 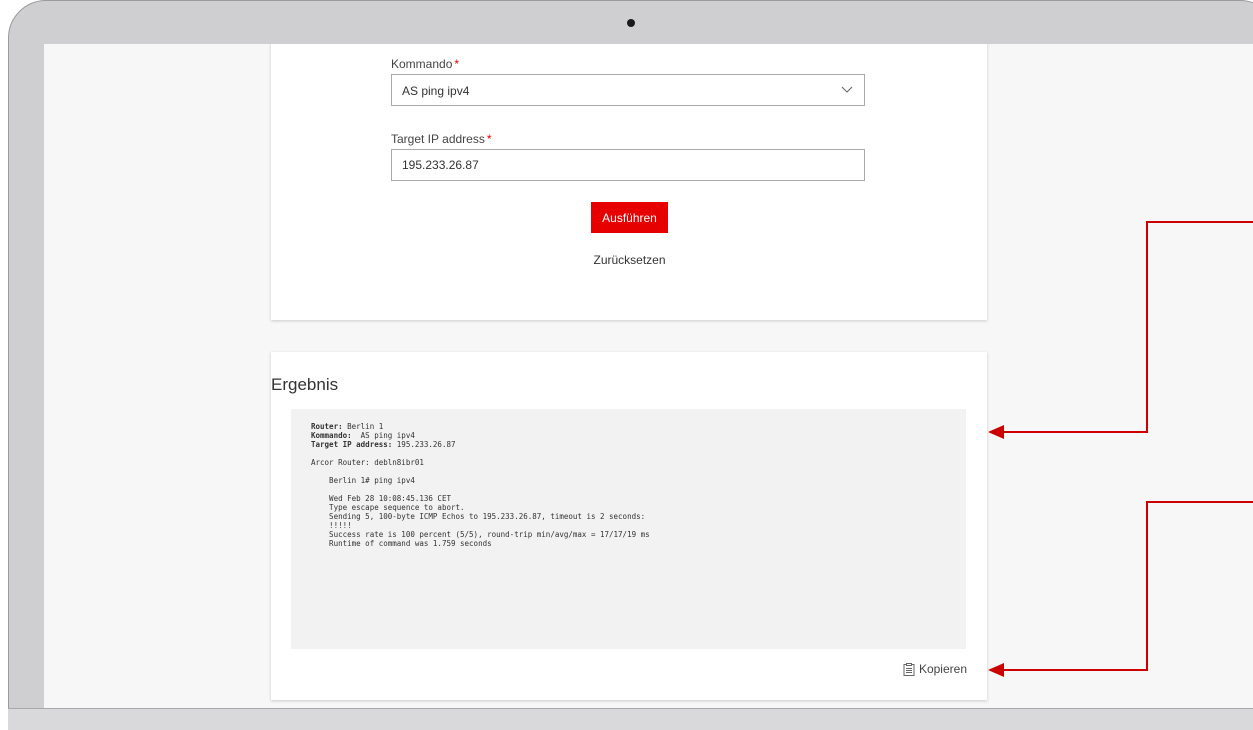 I want to click on laptop-bottom-bezel, so click(x=630, y=719).